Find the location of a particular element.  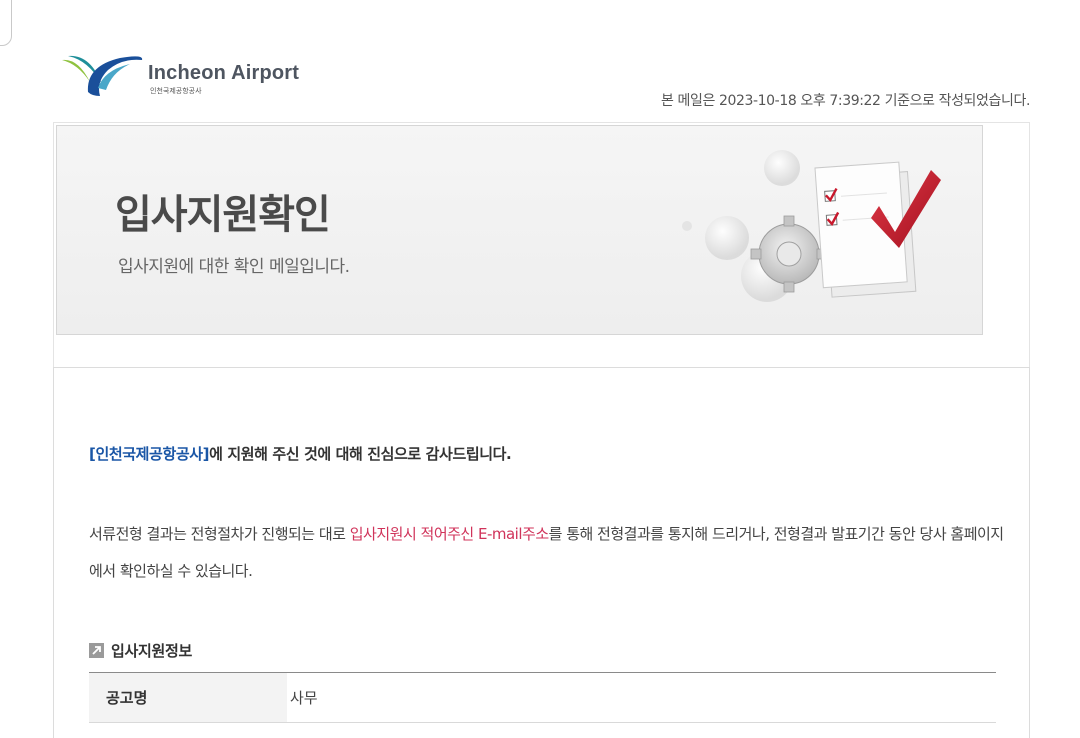

application-info-table: 공고명 사무 is located at coordinates (542, 697).